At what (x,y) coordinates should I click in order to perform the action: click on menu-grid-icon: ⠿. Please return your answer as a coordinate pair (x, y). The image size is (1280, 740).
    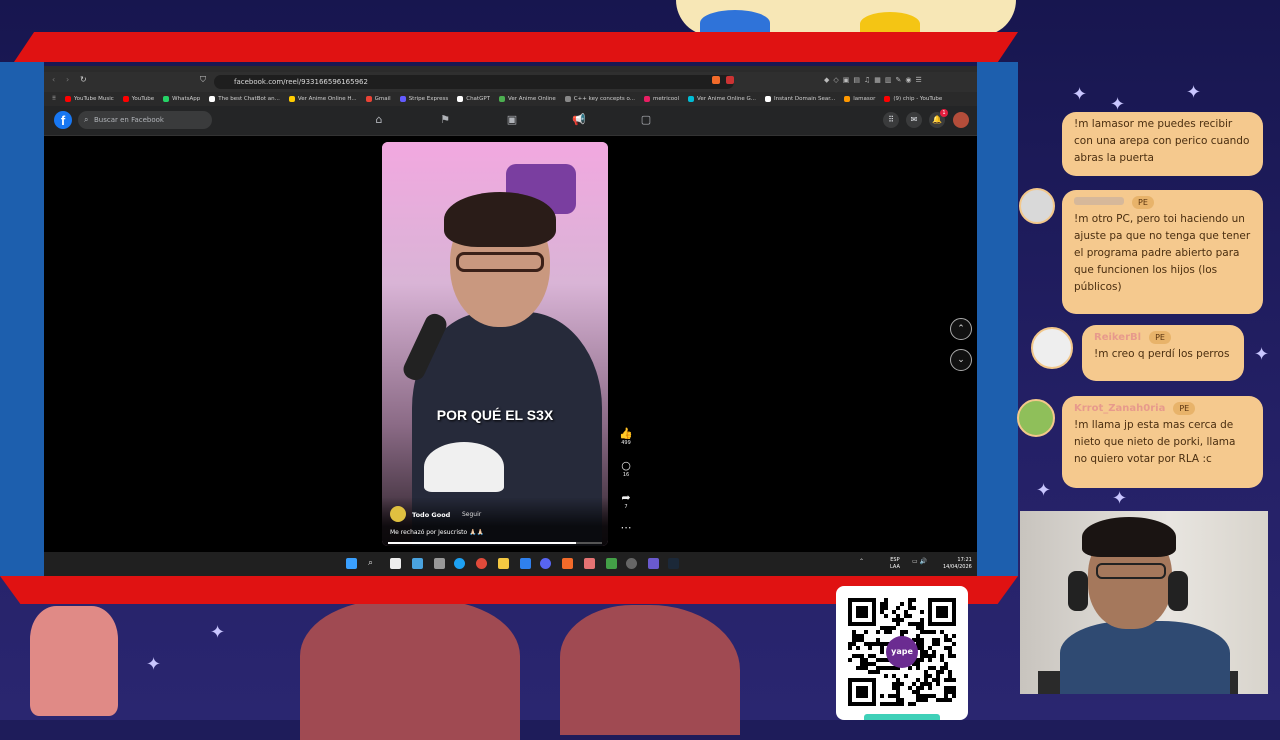
    Looking at the image, I should click on (891, 120).